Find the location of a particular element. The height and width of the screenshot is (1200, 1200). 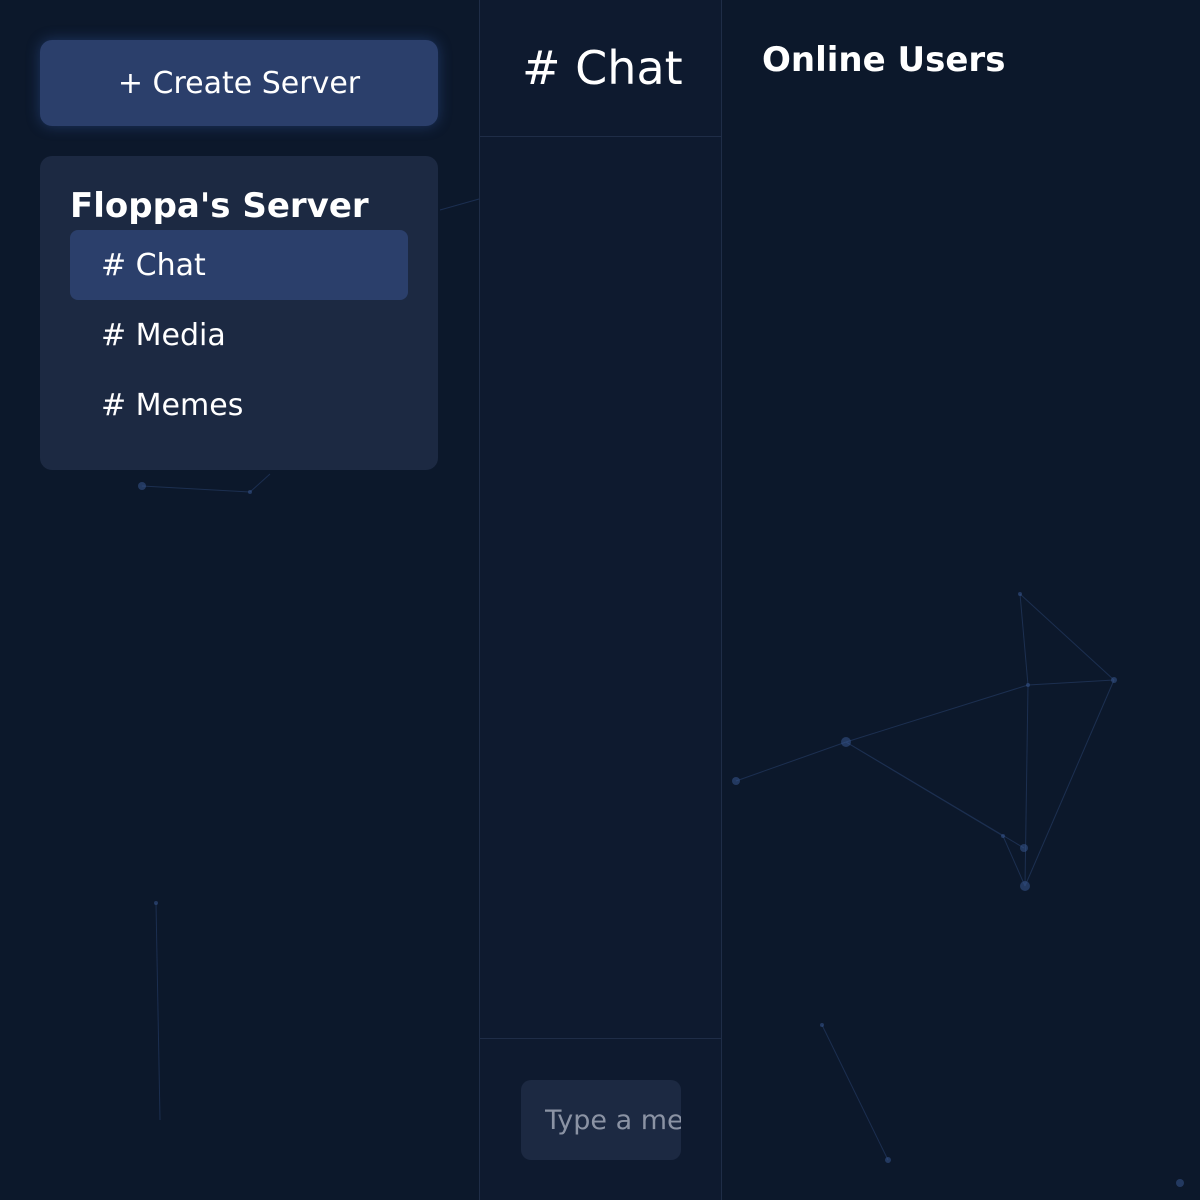

online-users-title: Online Users is located at coordinates (884, 60).